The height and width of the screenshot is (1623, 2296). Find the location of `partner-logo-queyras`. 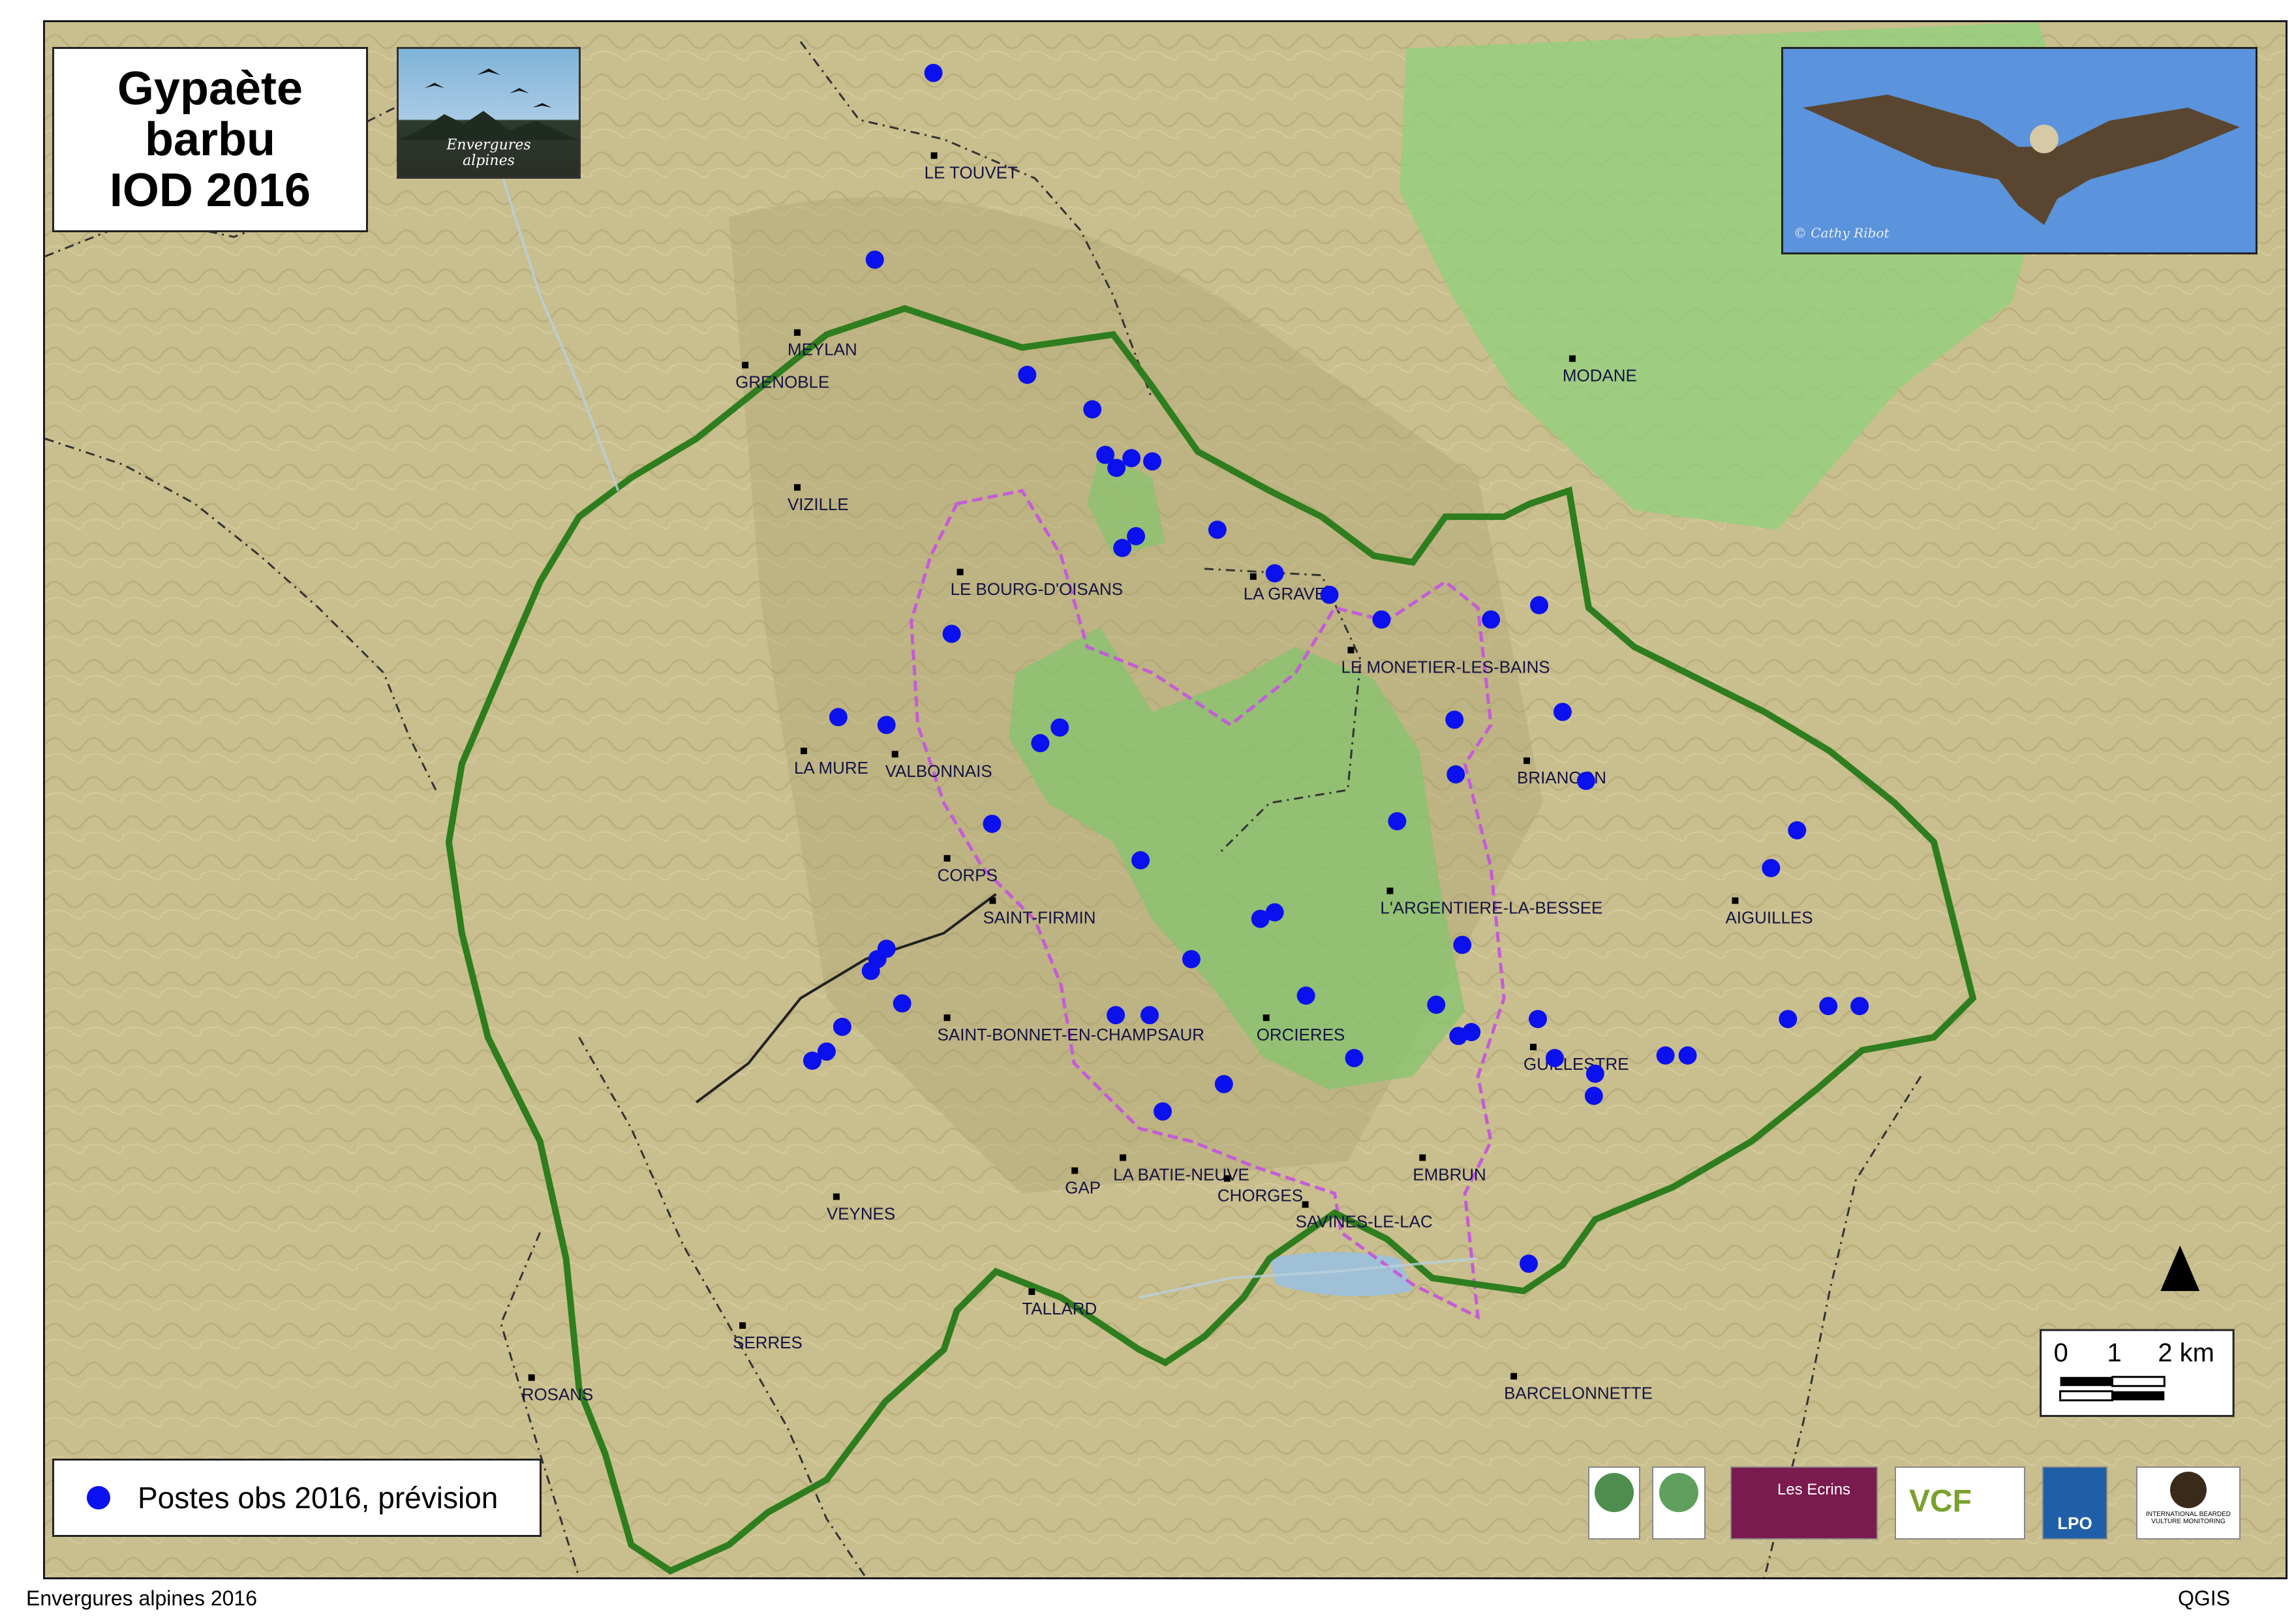

partner-logo-queyras is located at coordinates (1614, 1503).